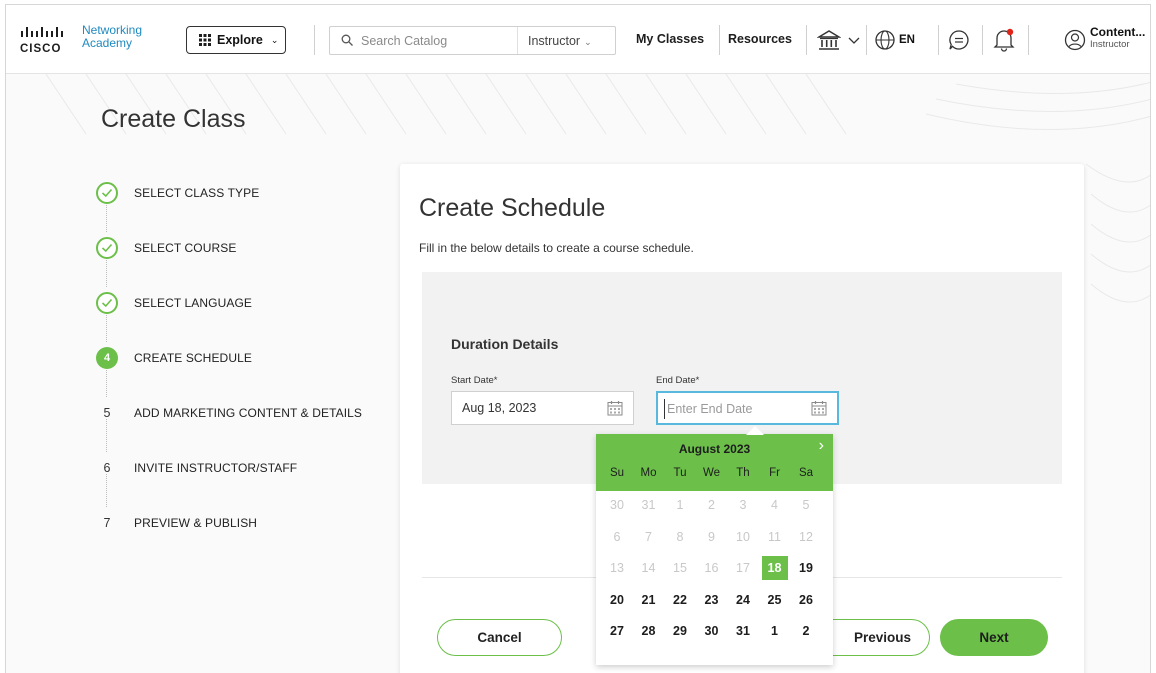 This screenshot has height=673, width=1156. What do you see at coordinates (240, 40) in the screenshot?
I see `explore-label: Explore` at bounding box center [240, 40].